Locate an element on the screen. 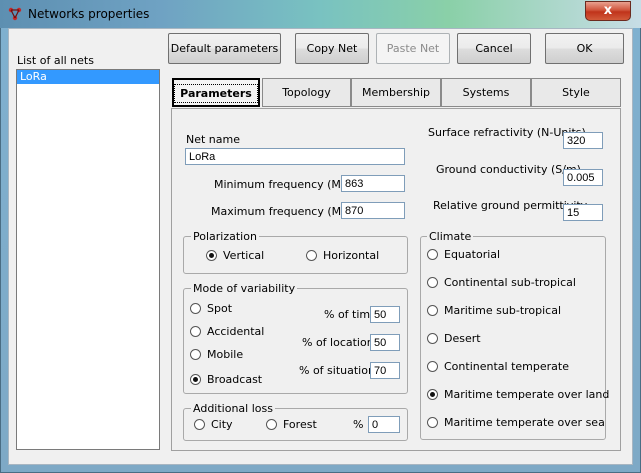 Image resolution: width=641 pixels, height=473 pixels. mobile-radio is located at coordinates (195, 354).